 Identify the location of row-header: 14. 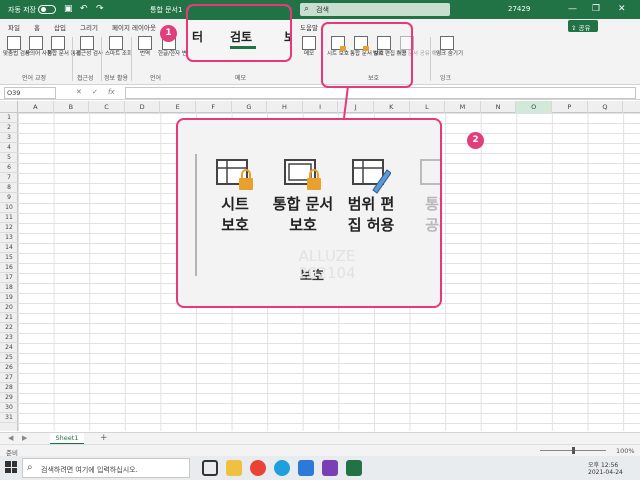
(9, 248).